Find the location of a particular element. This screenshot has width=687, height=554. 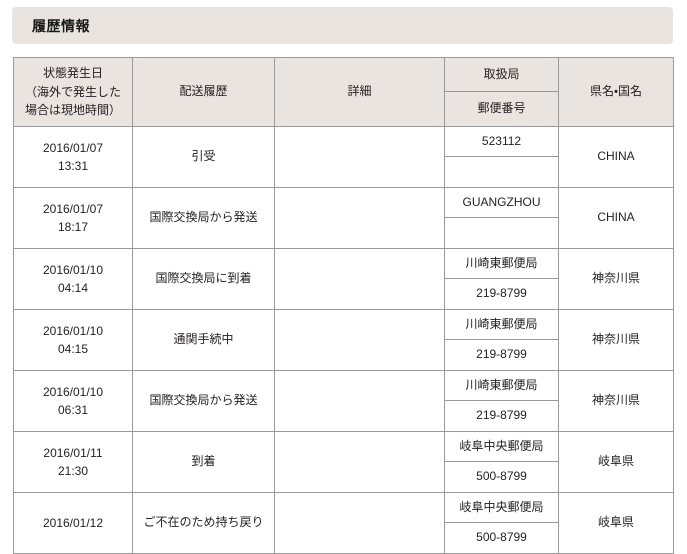

cell-date-day: 2016/01/12 is located at coordinates (73, 523).